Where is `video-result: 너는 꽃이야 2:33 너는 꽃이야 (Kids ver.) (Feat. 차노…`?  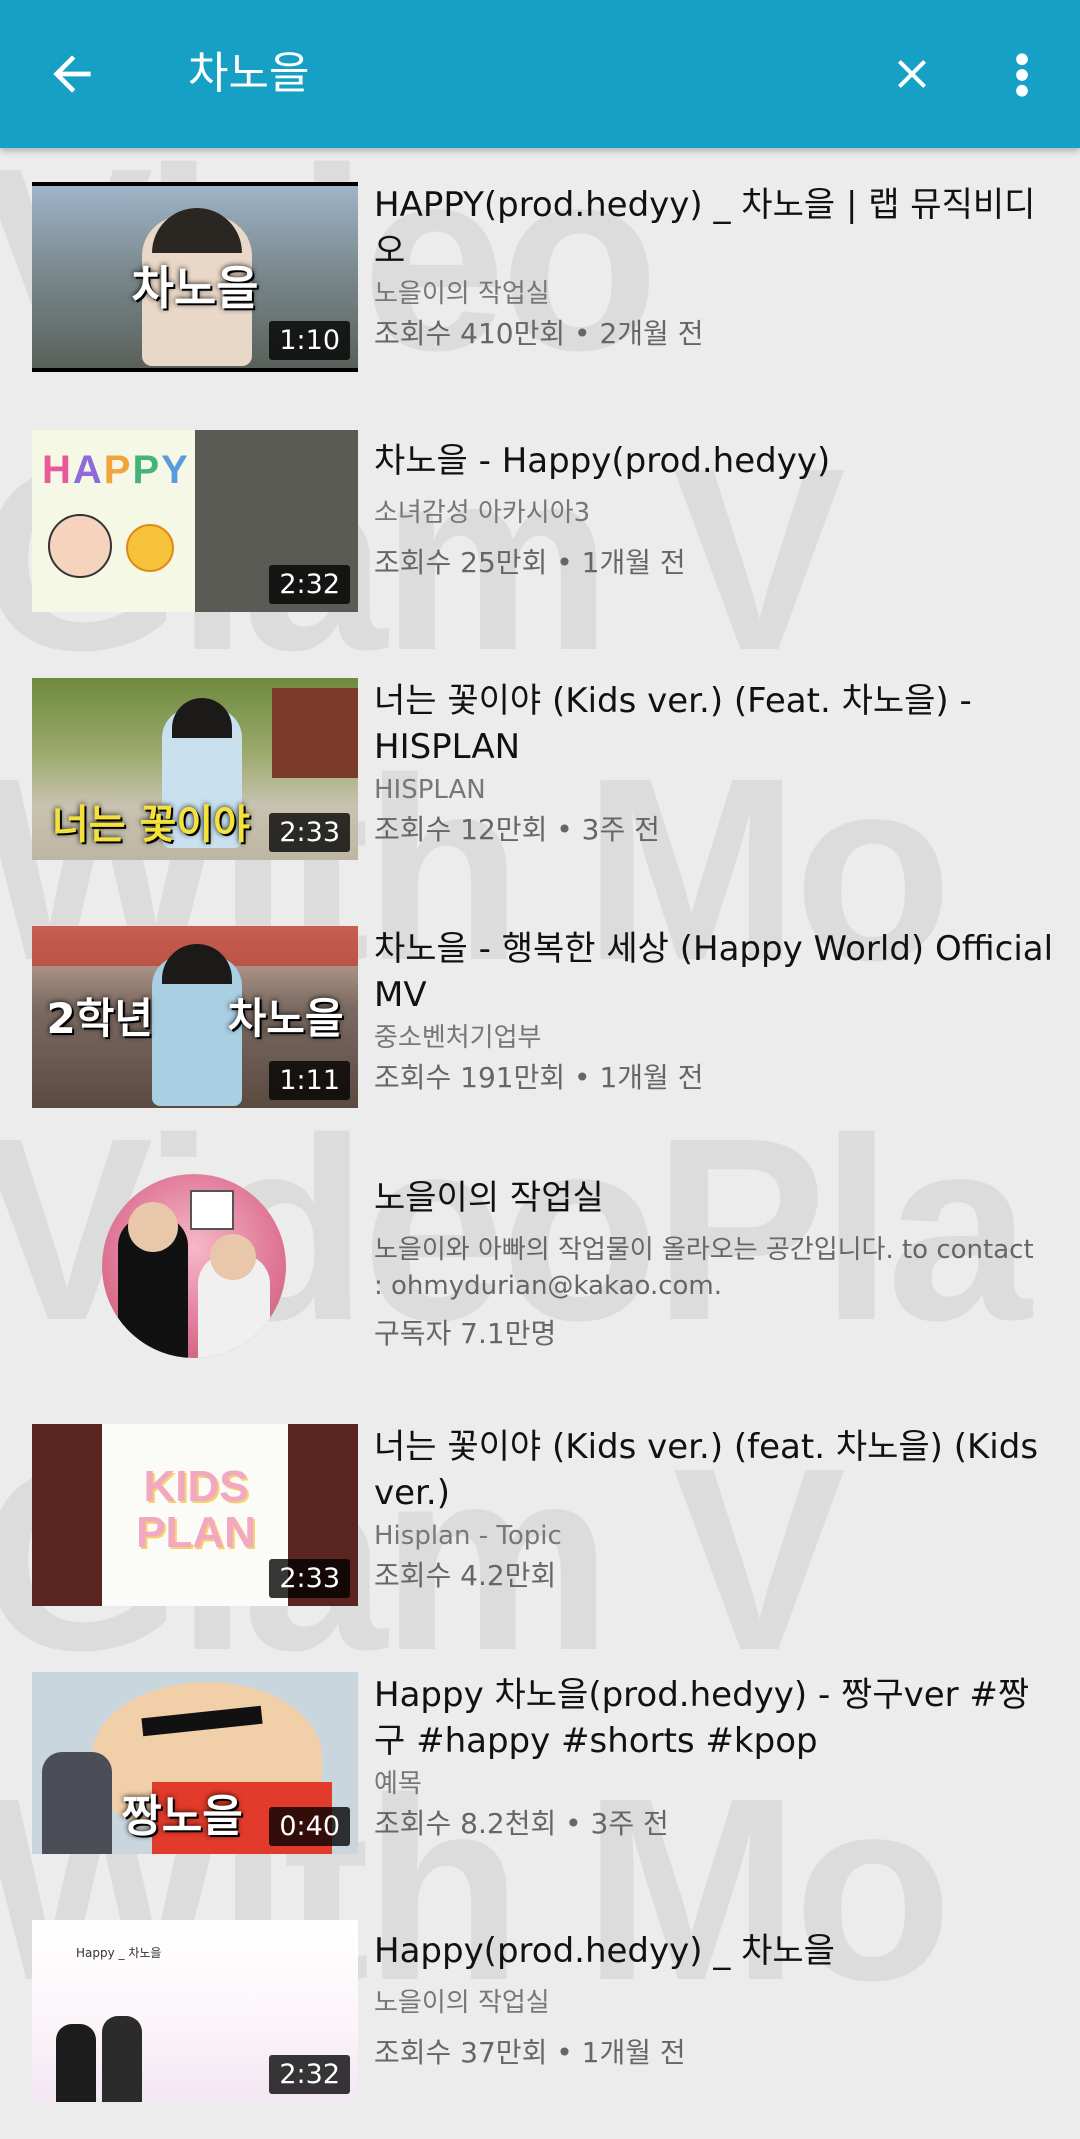
video-result: 너는 꽃이야 2:33 너는 꽃이야 (Kids ver.) (Feat. 차노… is located at coordinates (540, 768).